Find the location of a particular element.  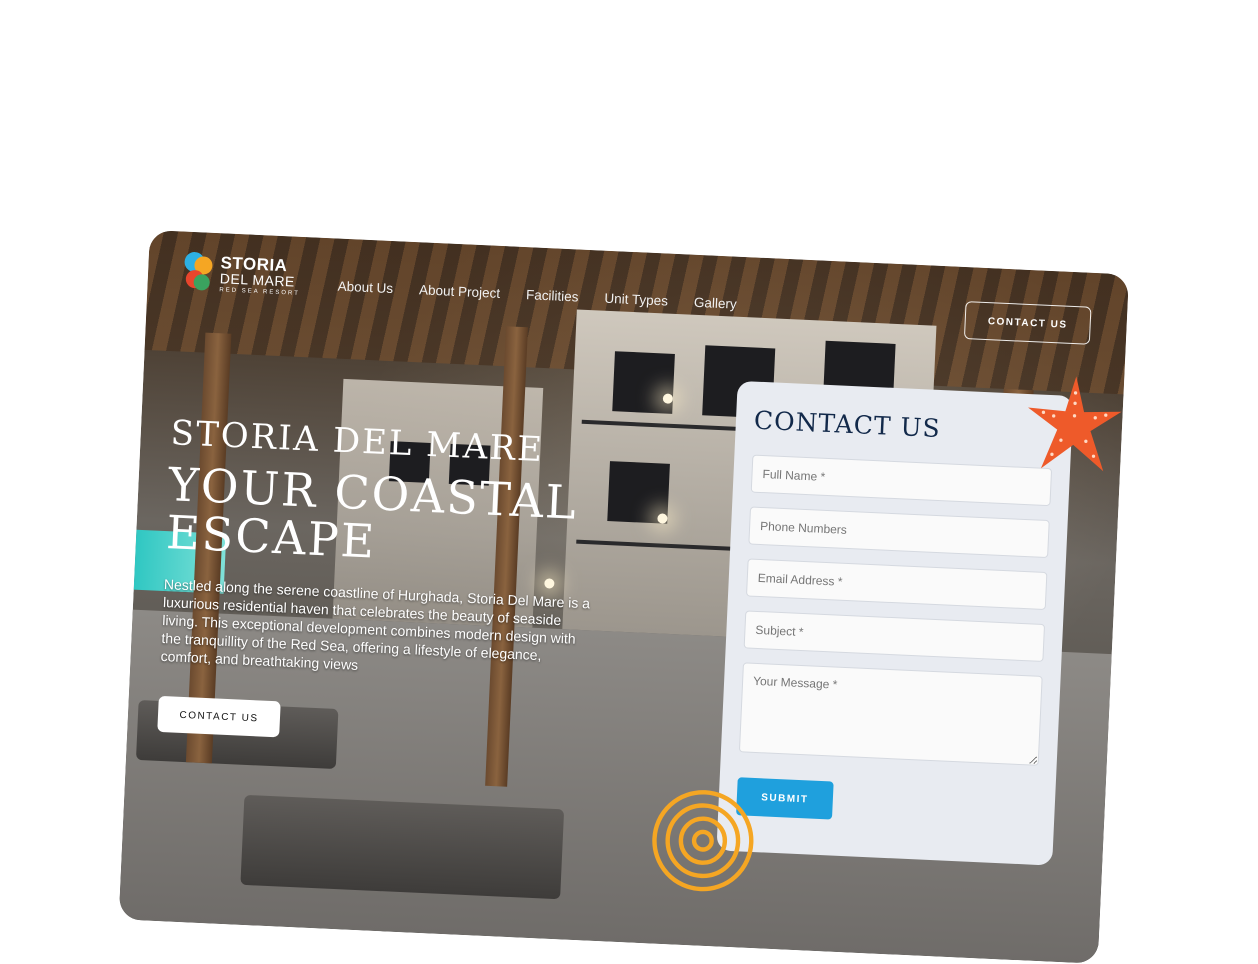

full-name-input is located at coordinates (901, 480).